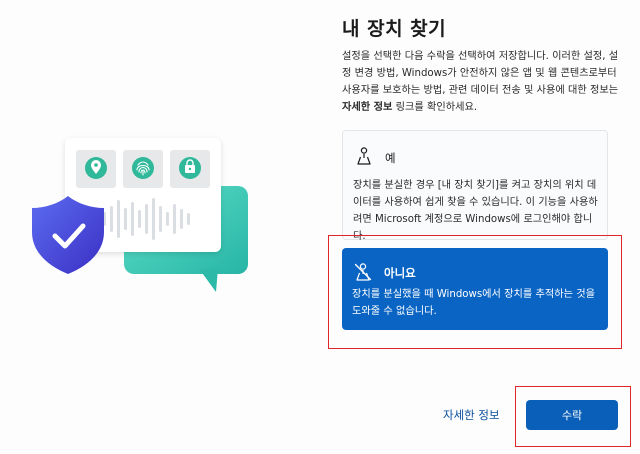 The width and height of the screenshot is (640, 454). Describe the element at coordinates (140, 215) in the screenshot. I see `privacy-illustration` at that location.